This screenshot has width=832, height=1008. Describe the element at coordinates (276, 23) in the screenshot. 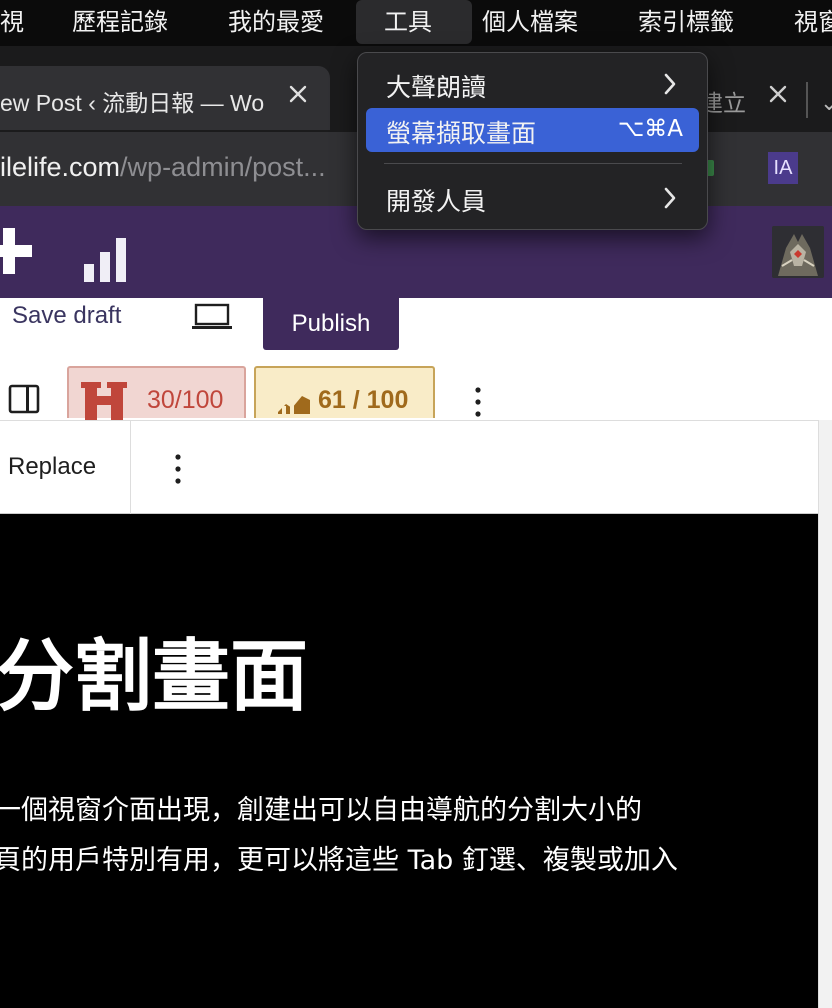

I see `menu-favorites: 我的最愛` at that location.